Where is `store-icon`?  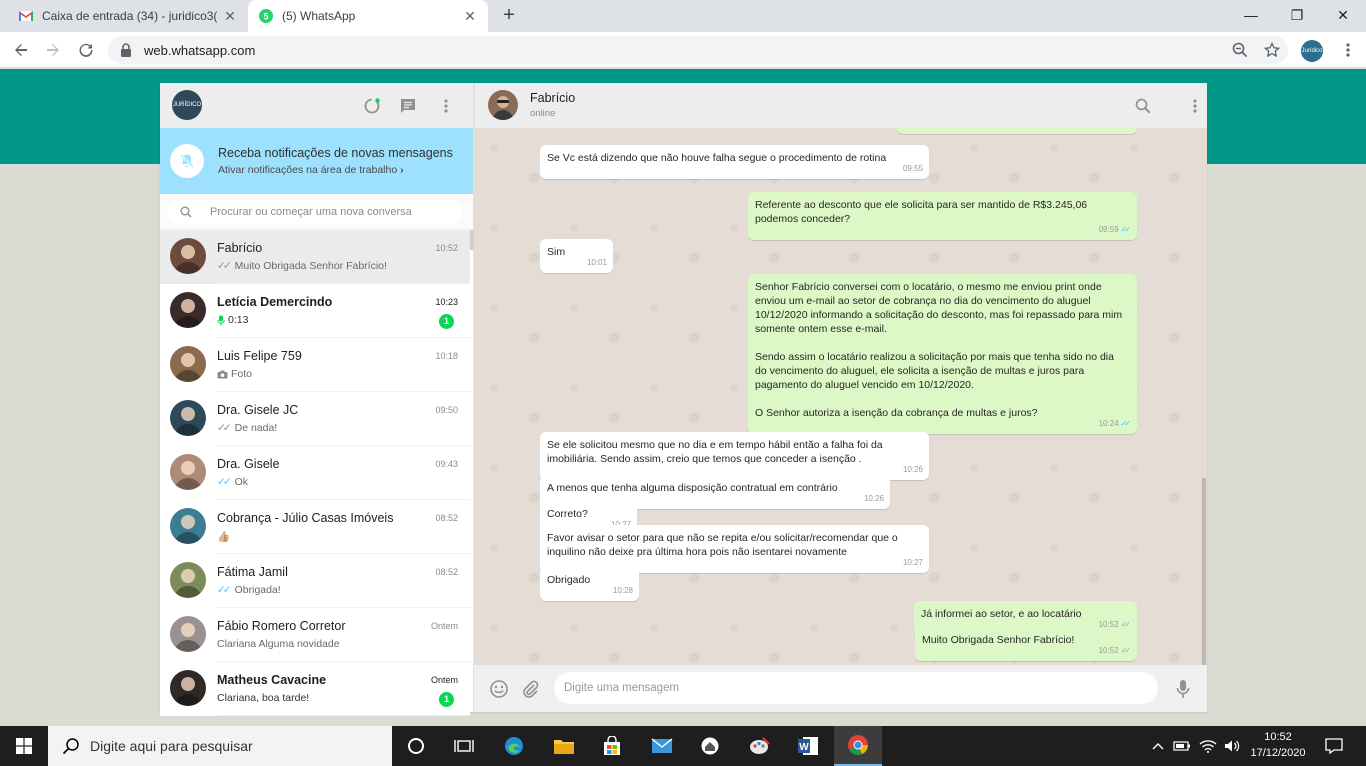 store-icon is located at coordinates (612, 746).